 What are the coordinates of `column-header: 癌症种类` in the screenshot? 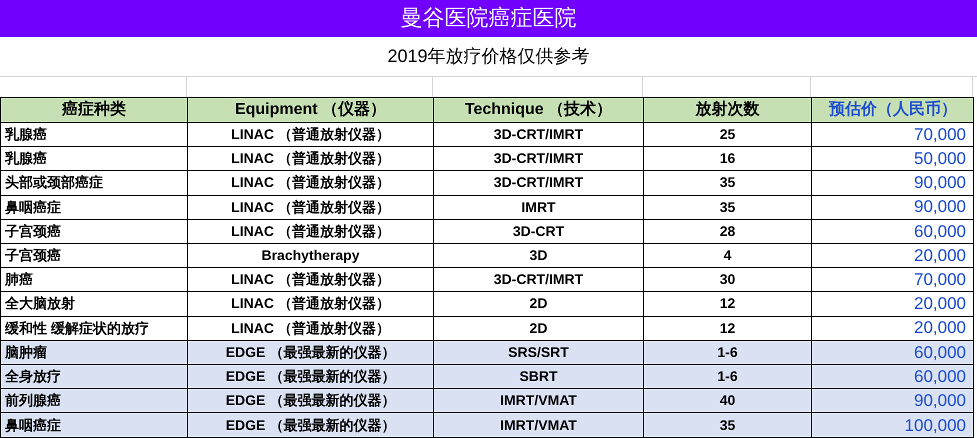 It's located at (94, 110).